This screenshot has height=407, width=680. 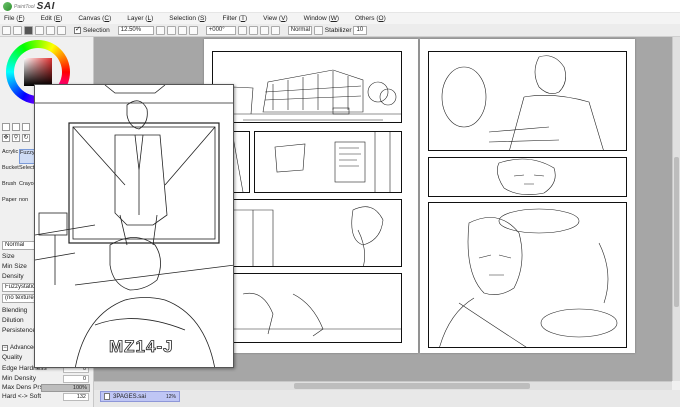 I want to click on stabilizer-toggle, so click(x=318, y=30).